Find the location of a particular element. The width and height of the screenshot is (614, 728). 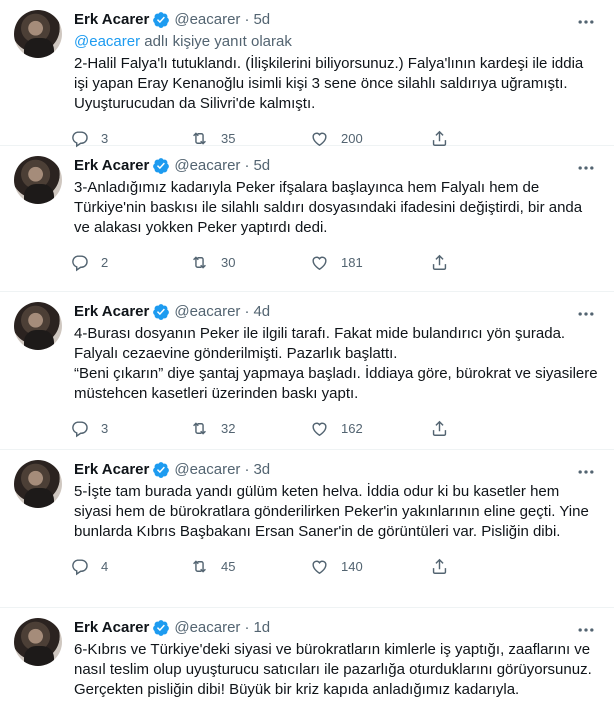

reply-count: 4 is located at coordinates (105, 566).